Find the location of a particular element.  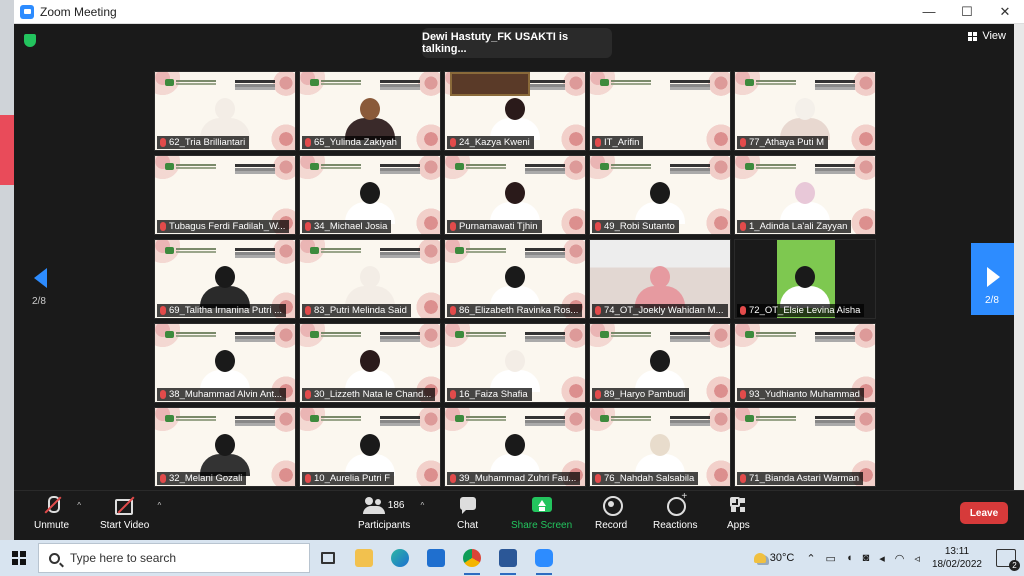

taskbar-search: Type here to search is located at coordinates (174, 558).